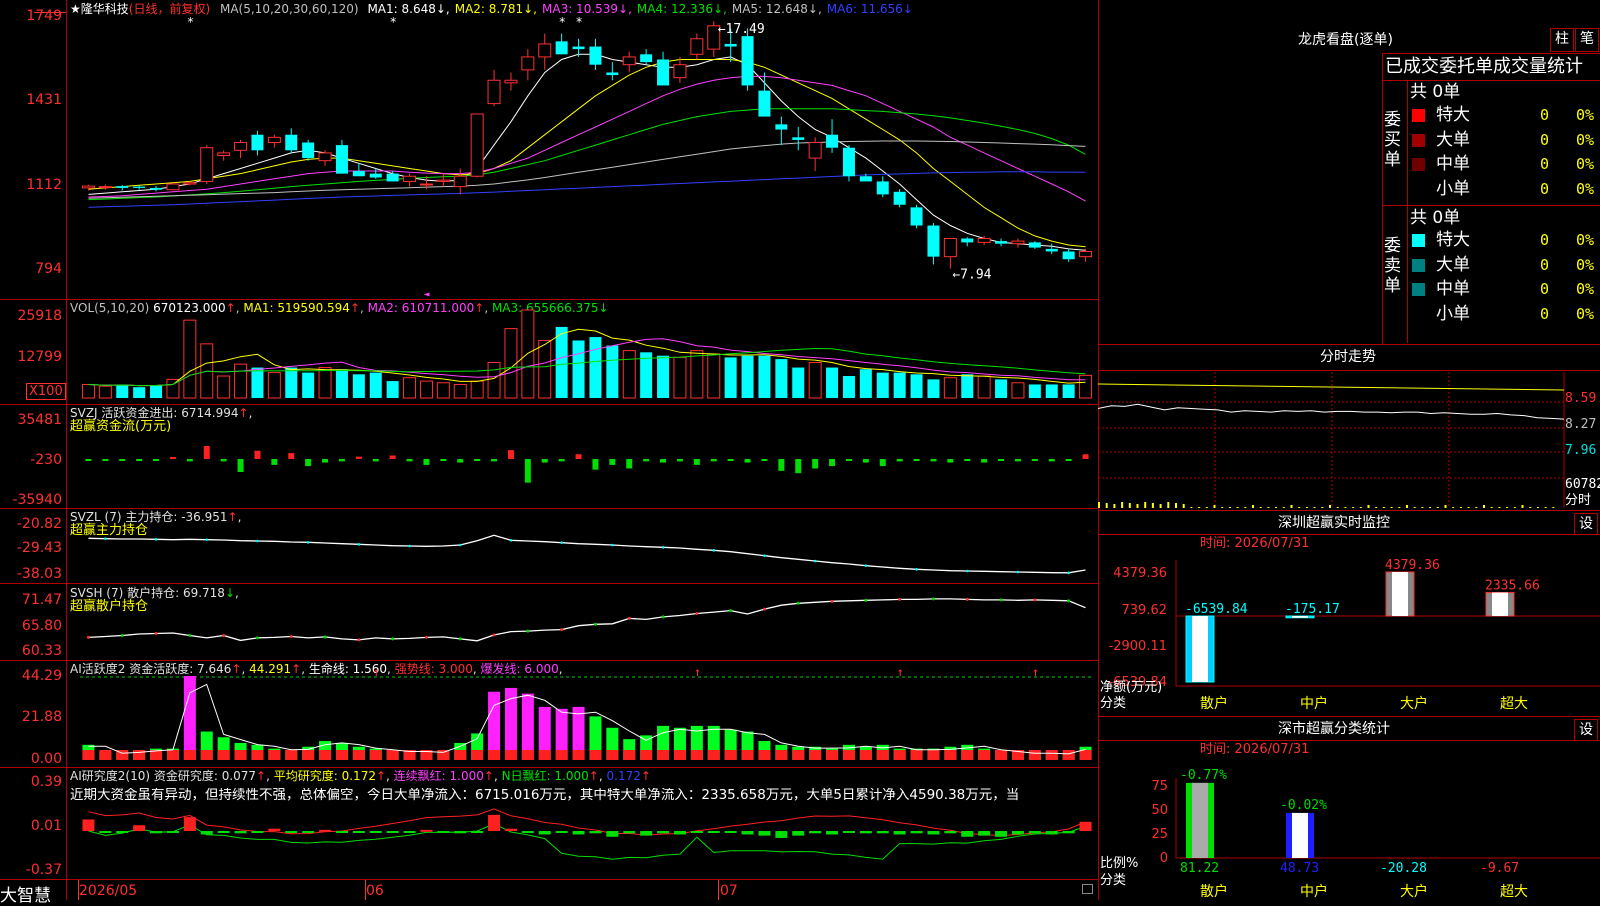 The height and width of the screenshot is (906, 1600). What do you see at coordinates (1453, 164) in the screenshot?
I see `buy-row-label: 中单` at bounding box center [1453, 164].